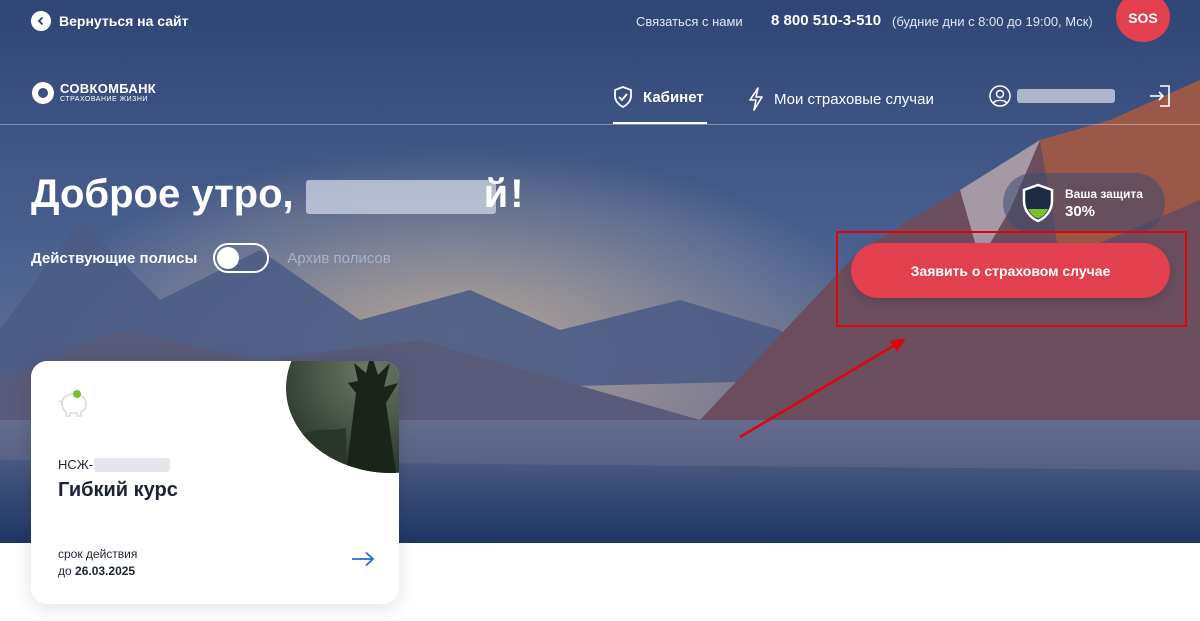  Describe the element at coordinates (1010, 270) in the screenshot. I see `report-insurance-case-button: Заявить о страховом случае` at that location.